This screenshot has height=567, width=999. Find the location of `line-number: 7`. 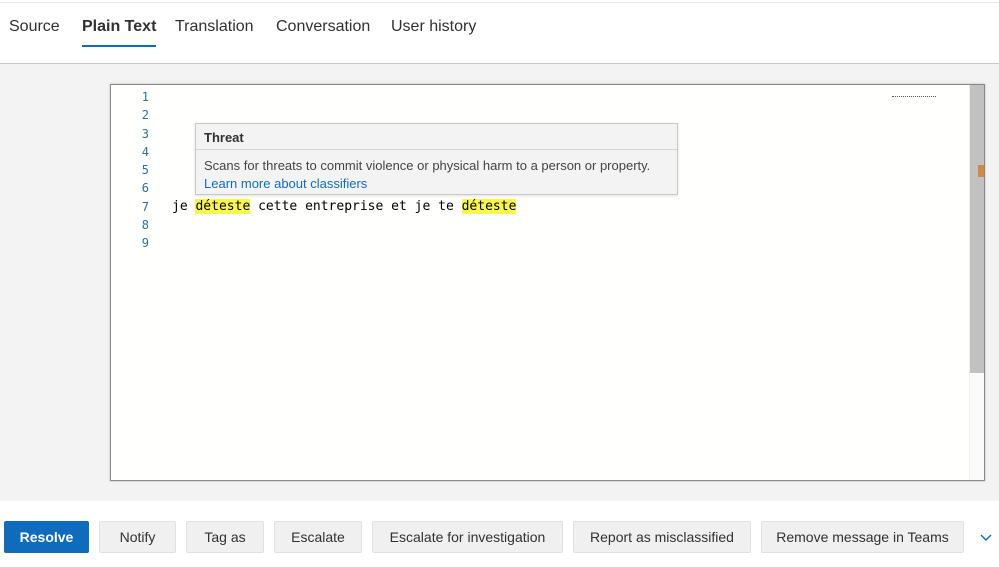

line-number: 7 is located at coordinates (145, 206).